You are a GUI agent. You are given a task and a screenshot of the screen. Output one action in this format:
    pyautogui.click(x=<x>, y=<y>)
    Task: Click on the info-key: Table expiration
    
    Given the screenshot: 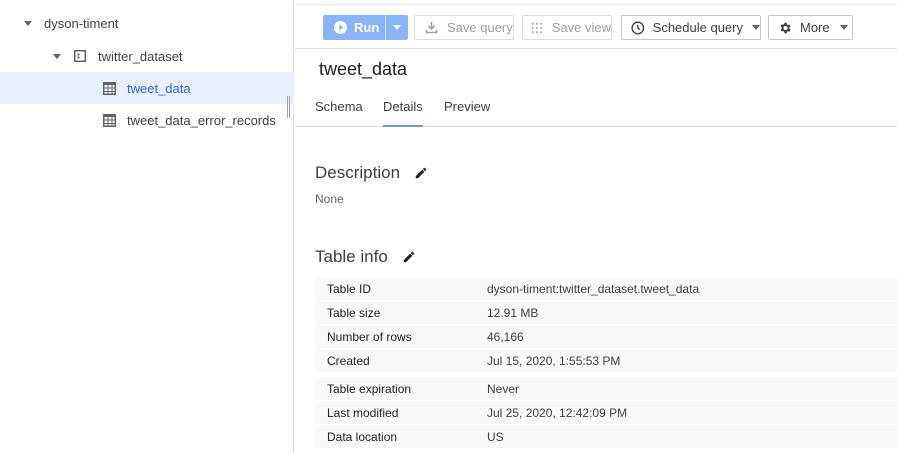 What is the action you would take?
    pyautogui.click(x=369, y=388)
    